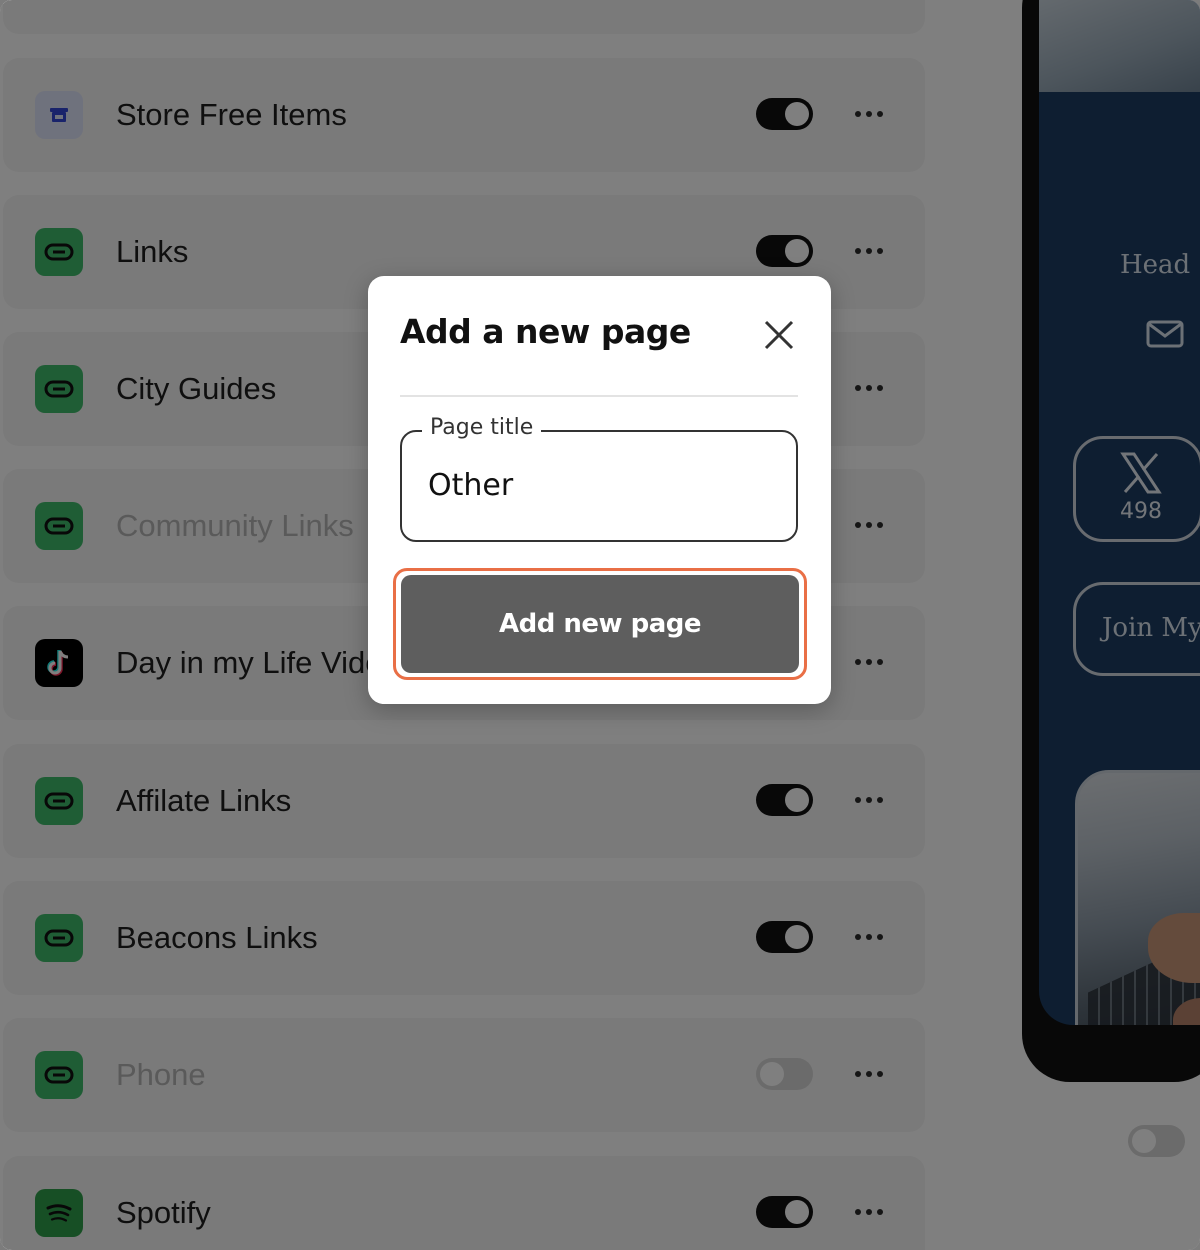  I want to click on dialog-divider, so click(599, 396).